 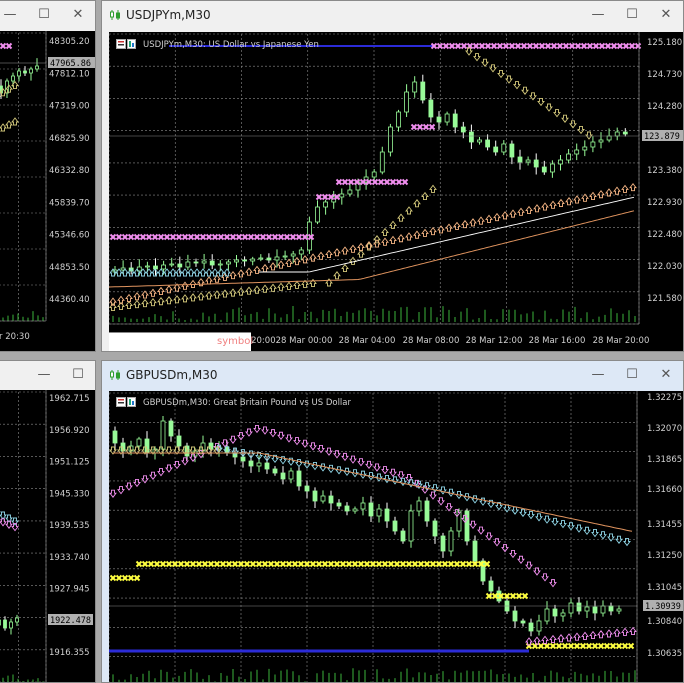 I want to click on price-axis-label: 122.930, so click(x=664, y=203).